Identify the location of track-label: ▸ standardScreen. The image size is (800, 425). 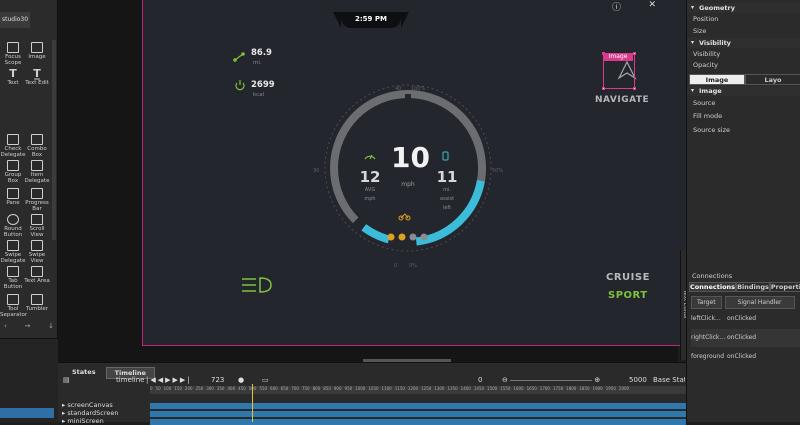
(90, 413).